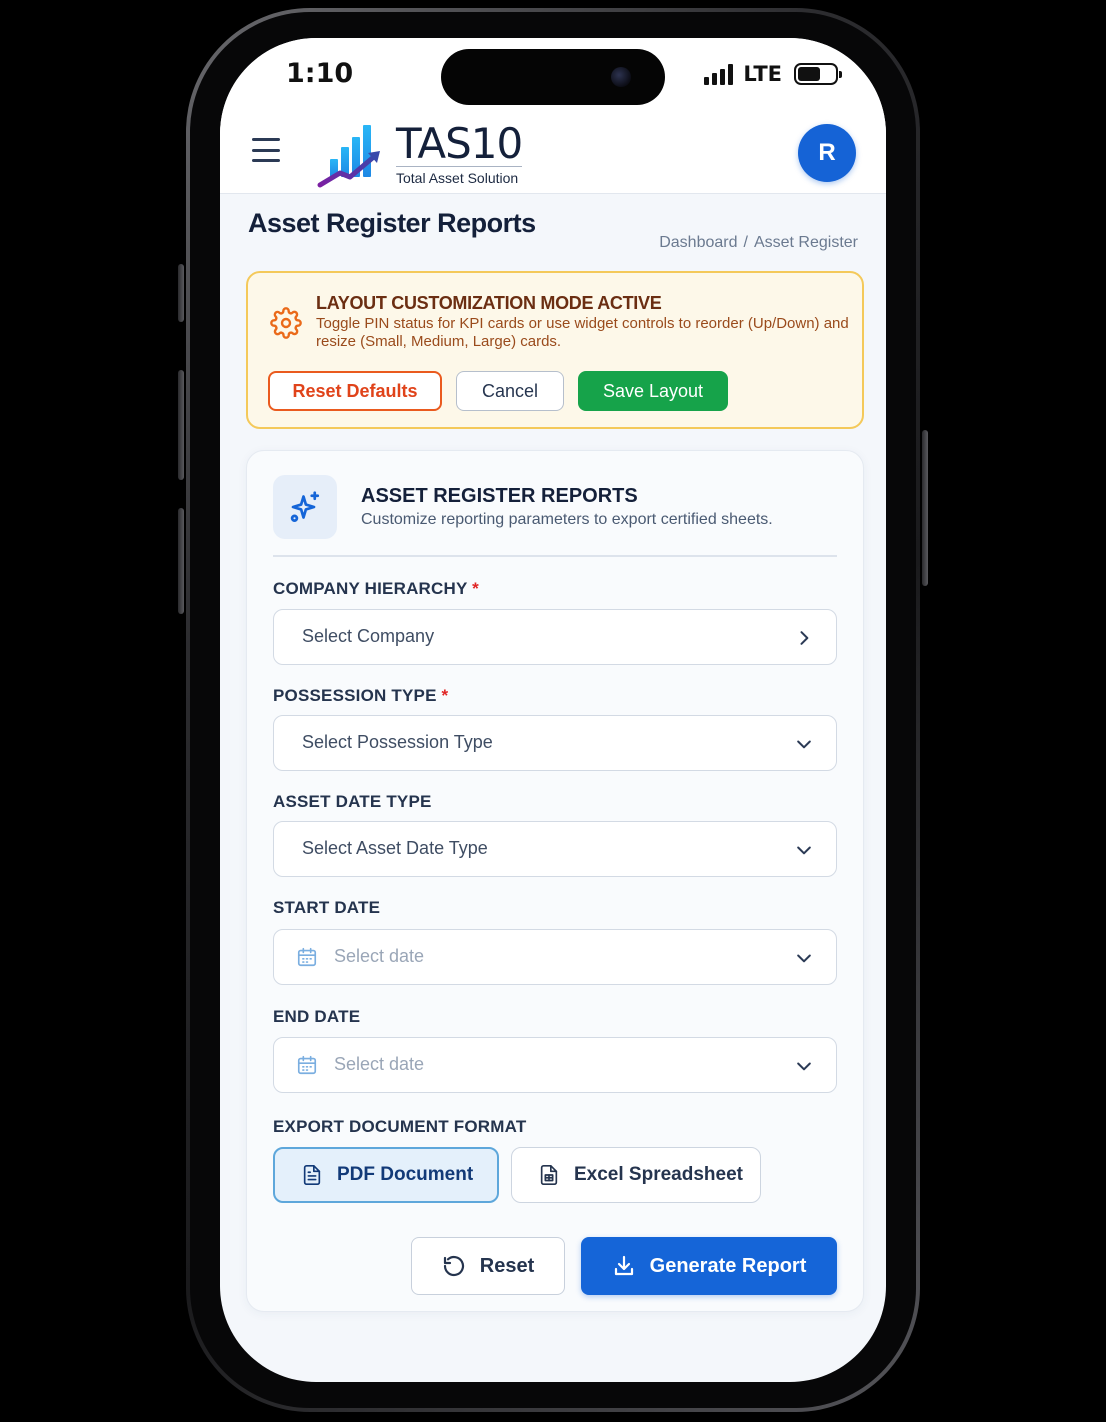 The width and height of the screenshot is (1106, 1422). What do you see at coordinates (621, 77) in the screenshot?
I see `camera-icon` at bounding box center [621, 77].